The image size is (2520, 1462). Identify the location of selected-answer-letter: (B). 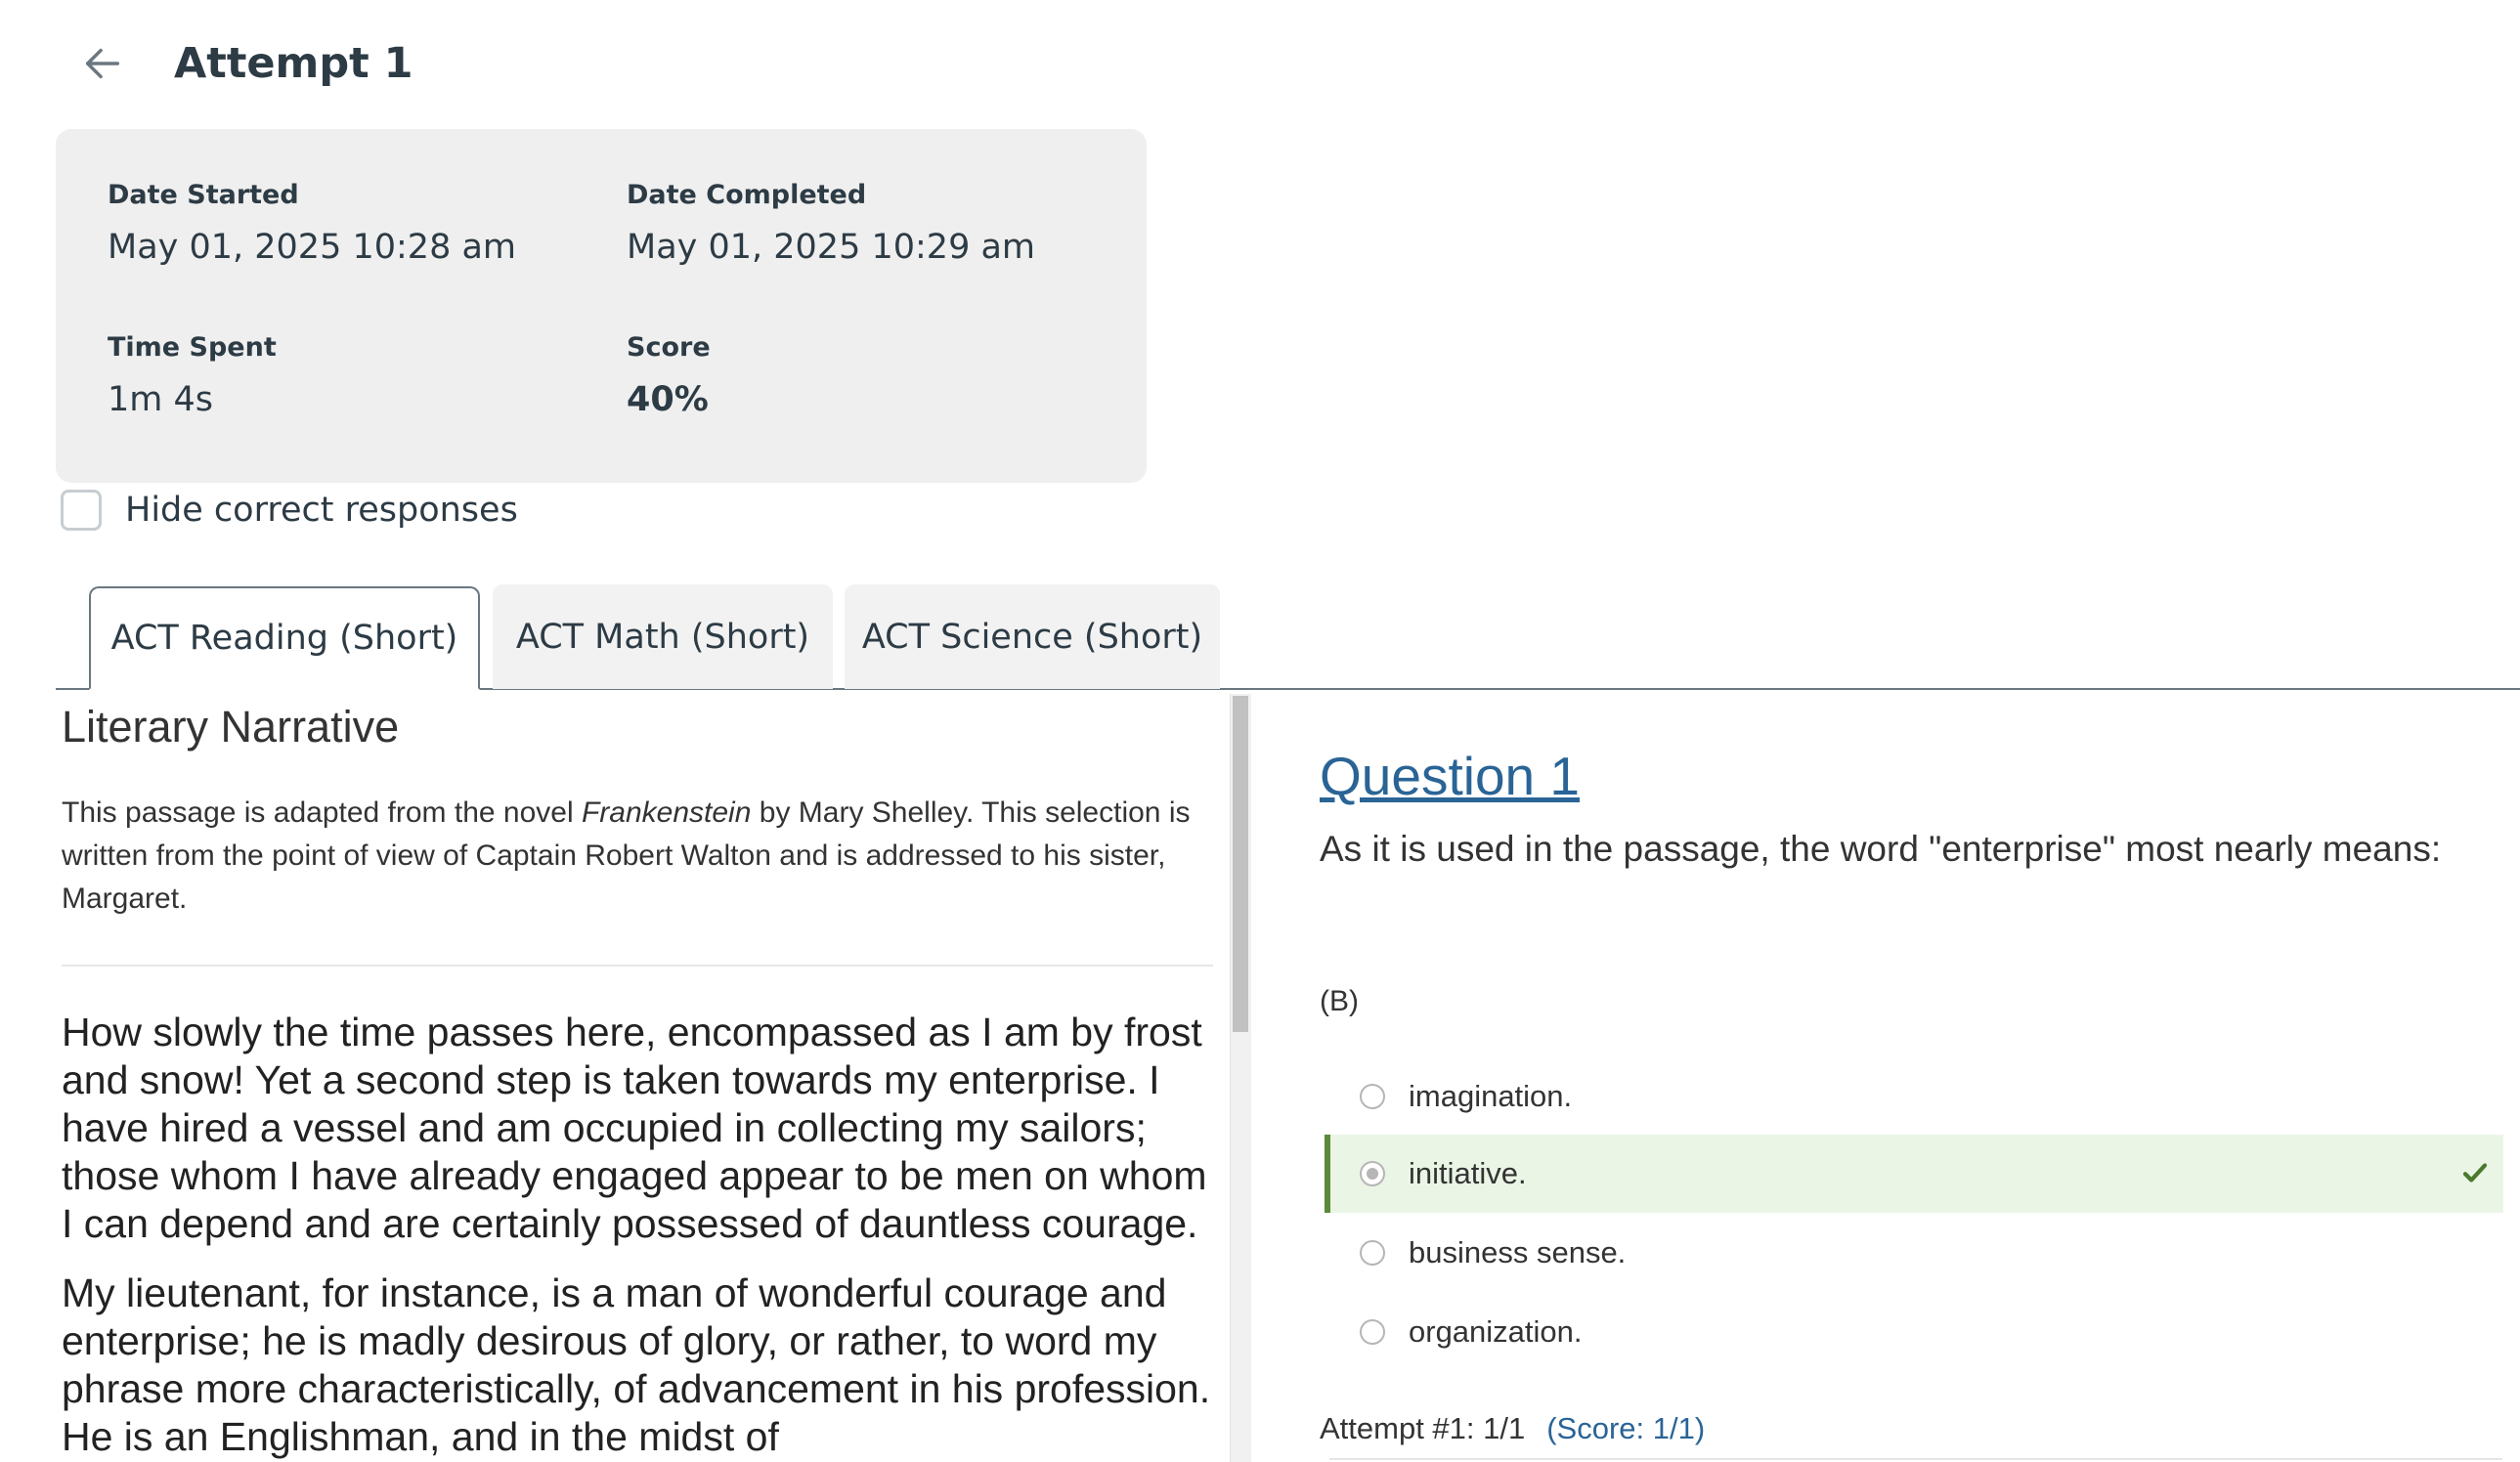
(1339, 1001).